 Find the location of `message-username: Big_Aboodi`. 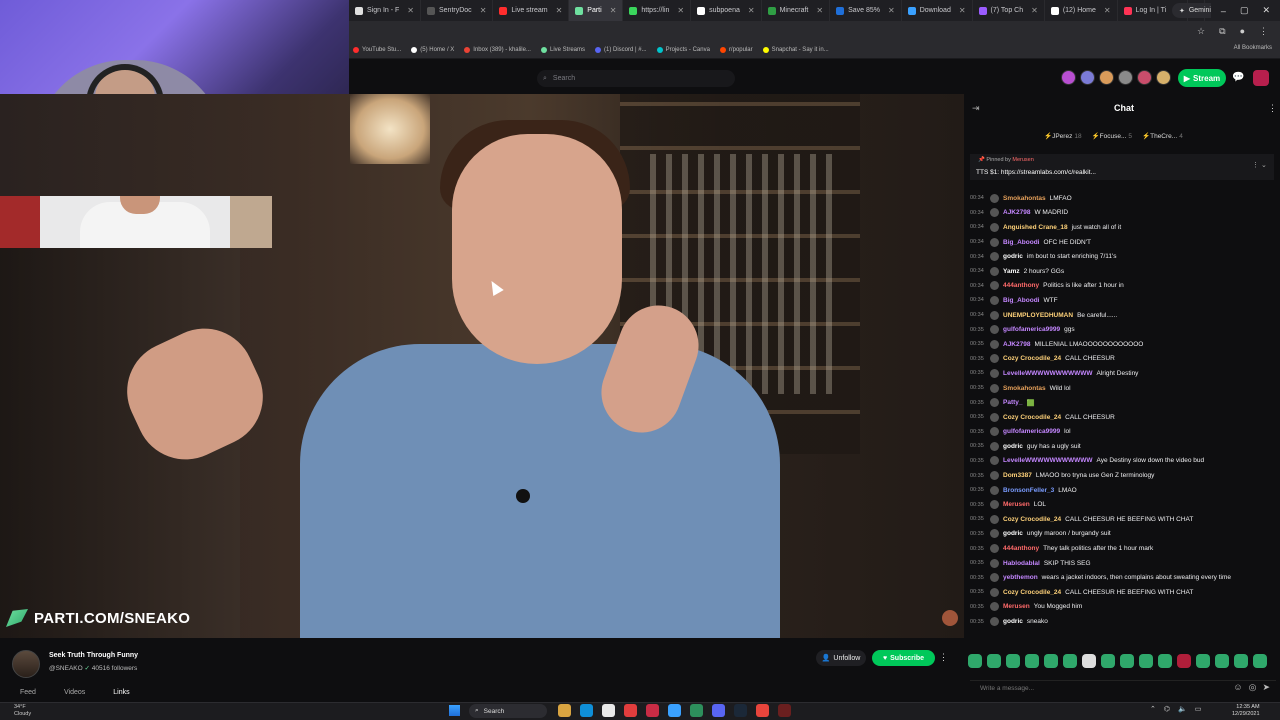

message-username: Big_Aboodi is located at coordinates (1021, 242).